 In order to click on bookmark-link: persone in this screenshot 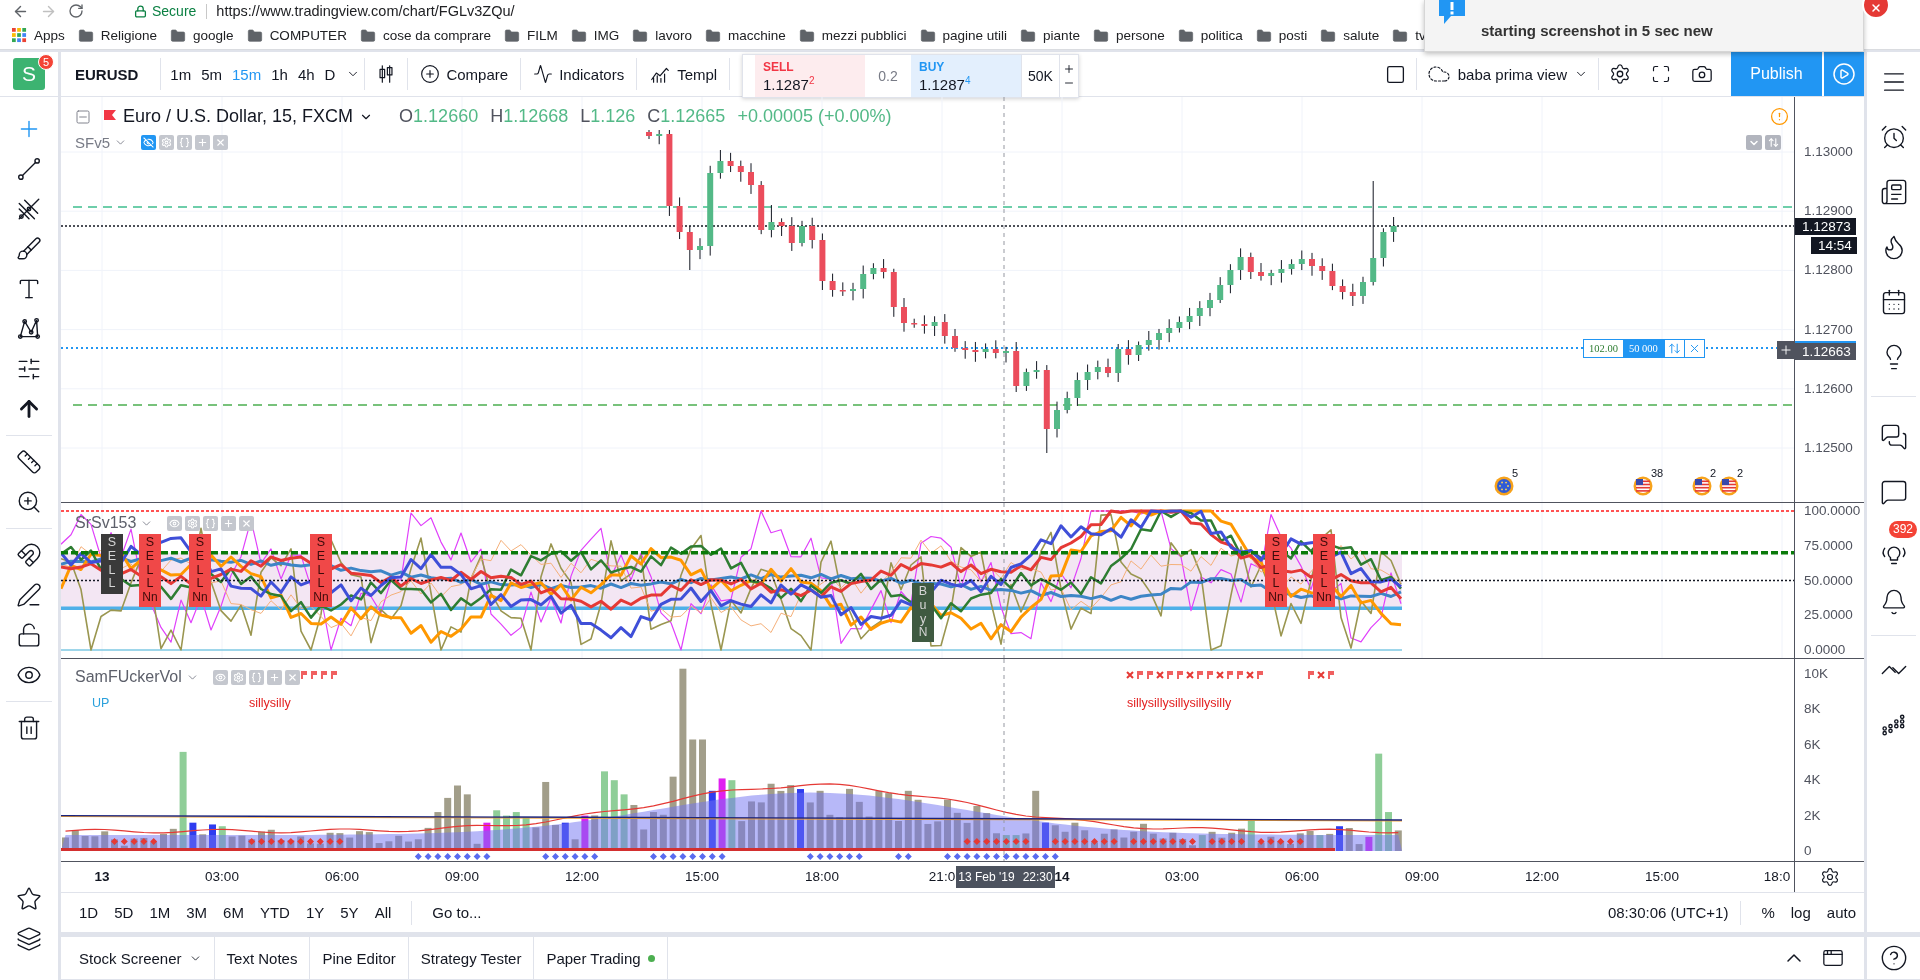, I will do `click(1128, 35)`.